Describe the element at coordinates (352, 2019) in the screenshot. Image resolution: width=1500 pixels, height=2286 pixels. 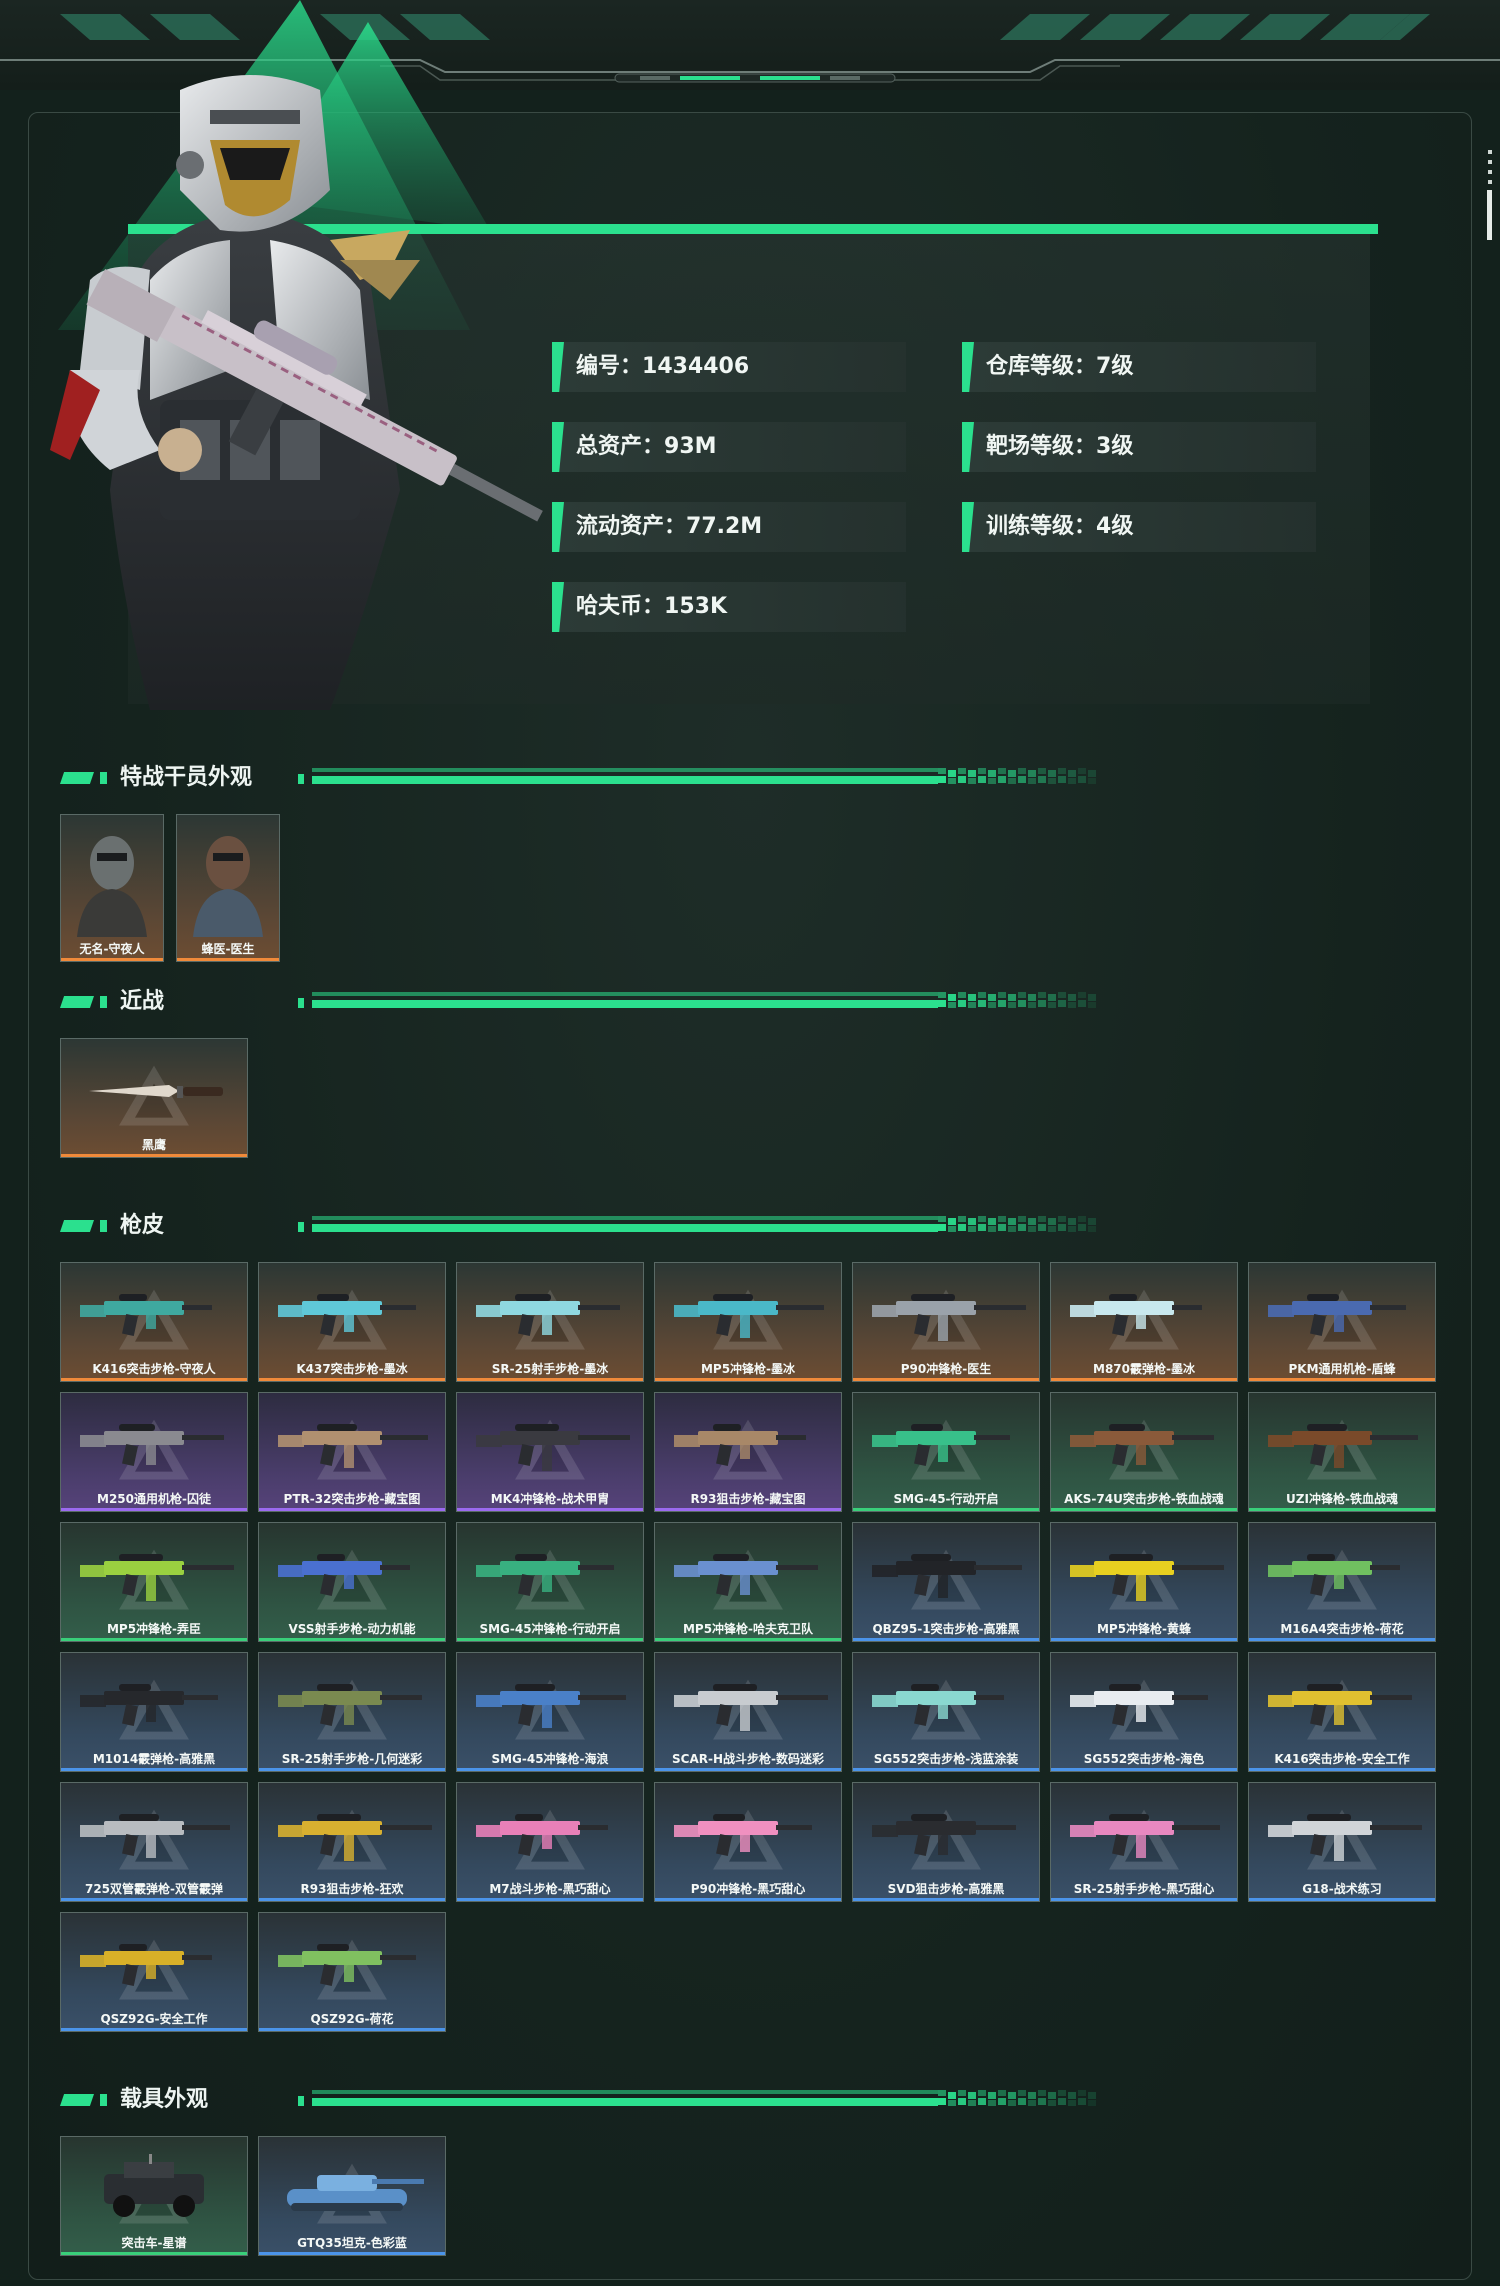
I see `item-name: QSZ92G-荷花` at that location.